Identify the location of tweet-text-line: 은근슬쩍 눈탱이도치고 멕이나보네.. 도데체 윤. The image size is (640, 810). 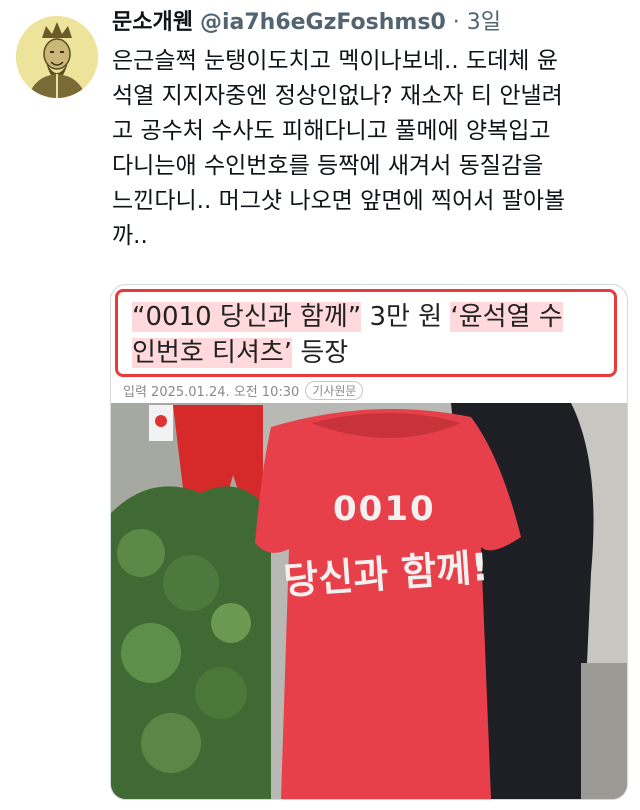
(335, 61).